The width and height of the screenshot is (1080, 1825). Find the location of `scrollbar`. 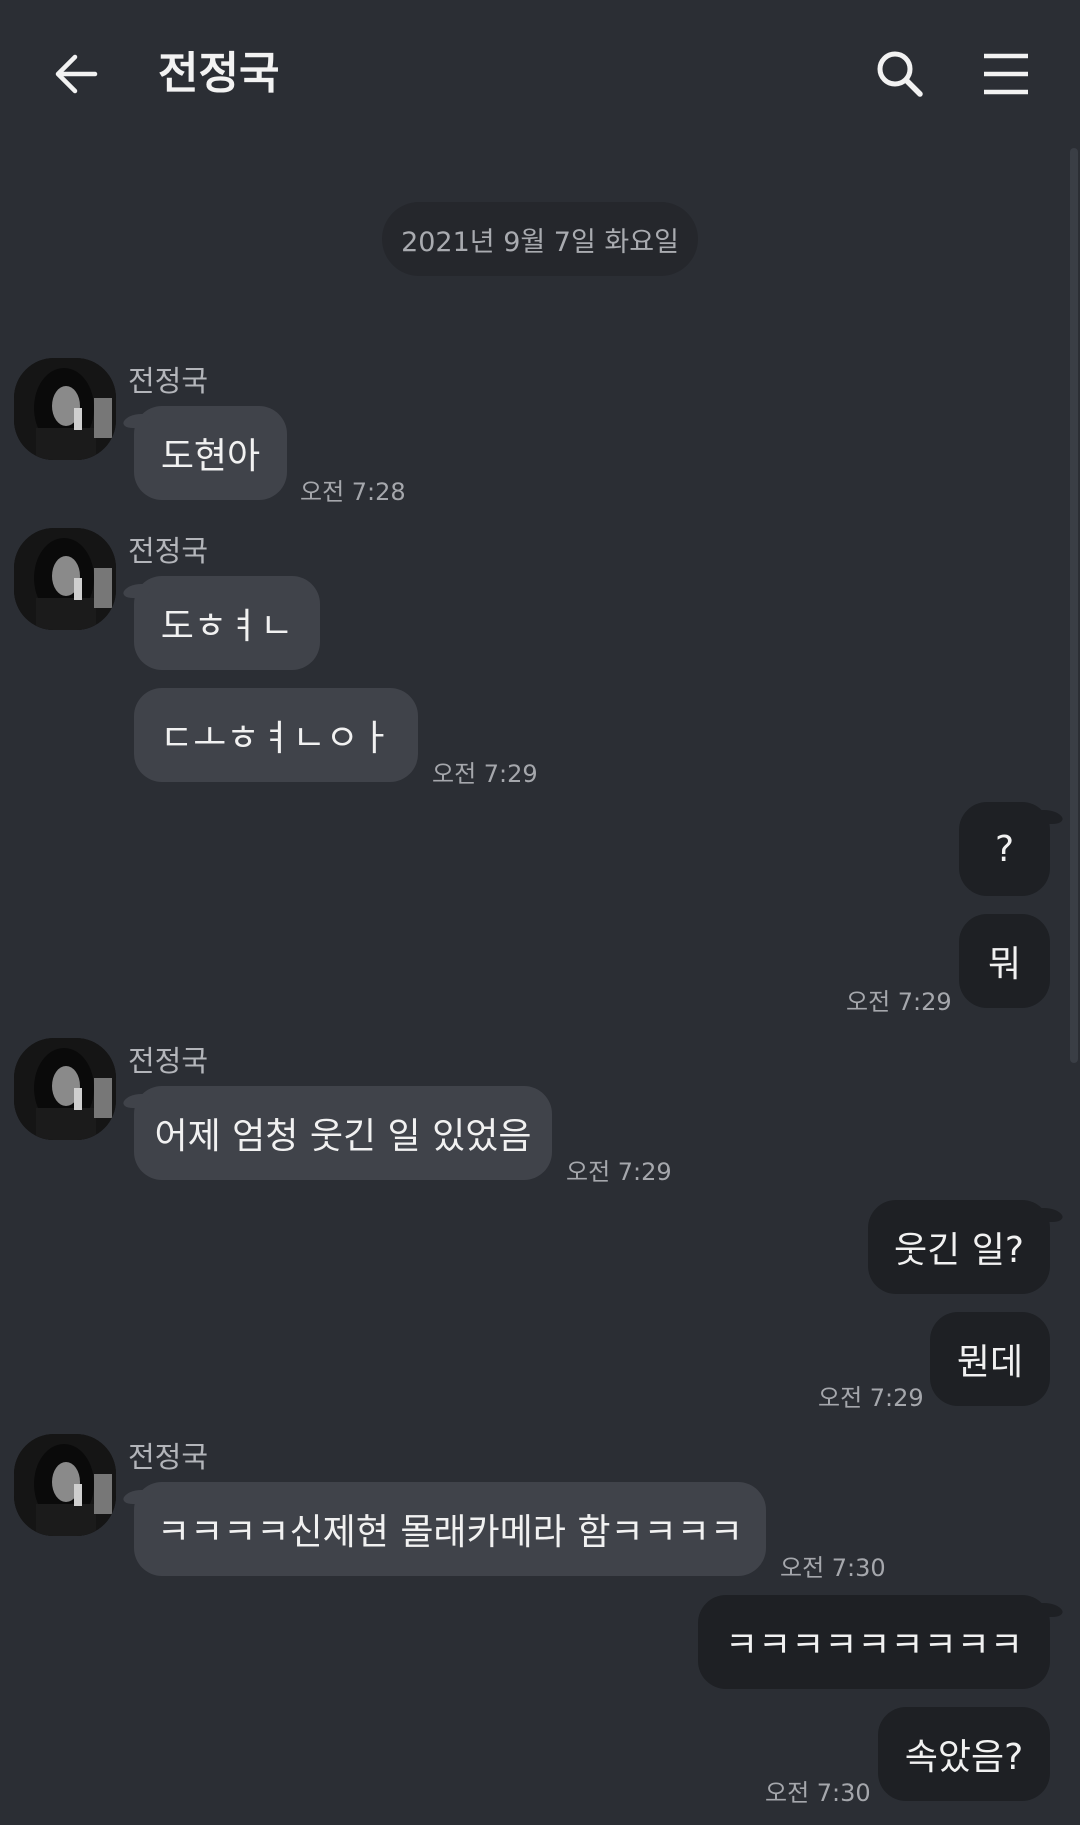

scrollbar is located at coordinates (1074, 605).